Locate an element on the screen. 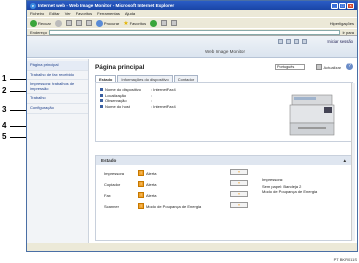 The width and height of the screenshot is (359, 263). minimize-button: _ is located at coordinates (334, 5).